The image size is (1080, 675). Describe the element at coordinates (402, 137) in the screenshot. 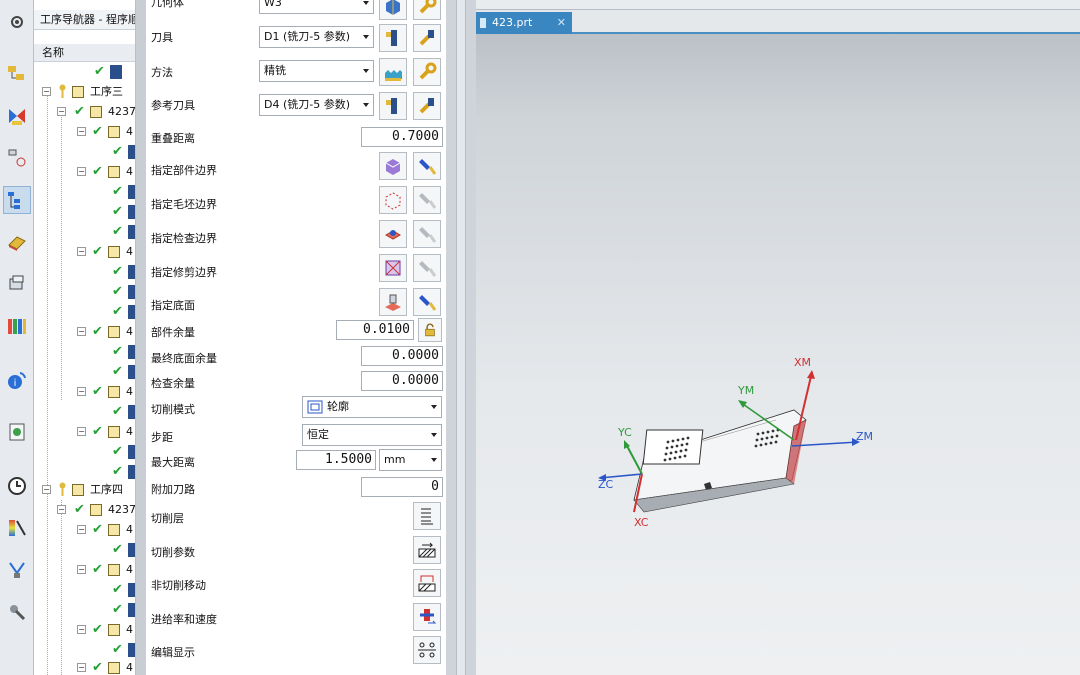

I see `overlap-input: 0.7000` at that location.